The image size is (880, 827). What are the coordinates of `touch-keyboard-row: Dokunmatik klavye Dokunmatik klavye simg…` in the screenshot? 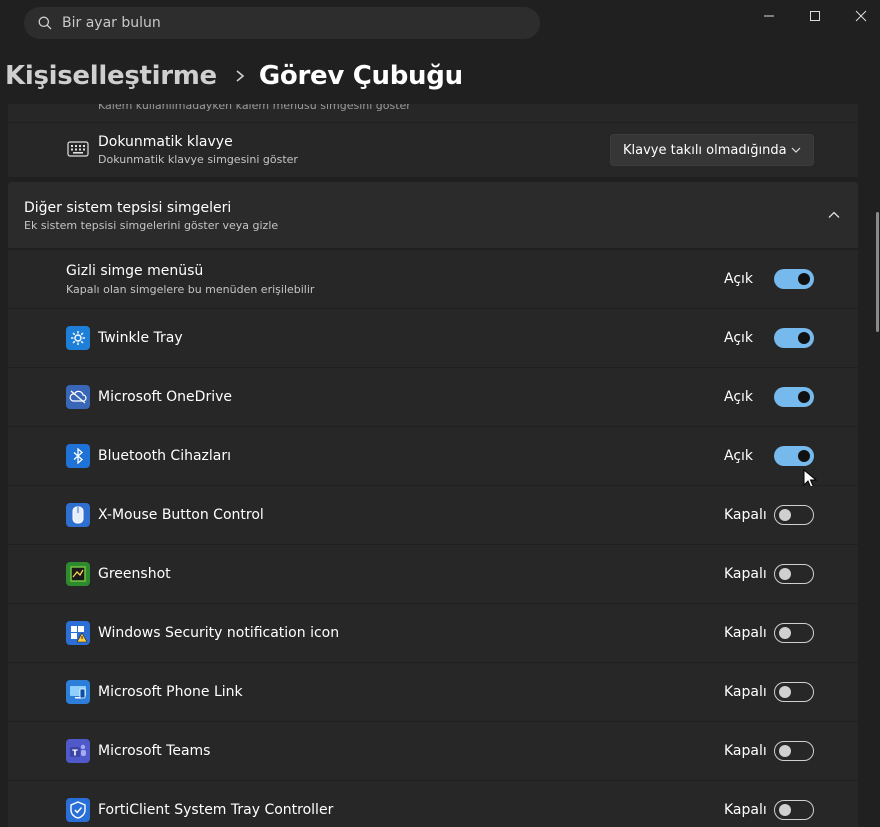 It's located at (433, 150).